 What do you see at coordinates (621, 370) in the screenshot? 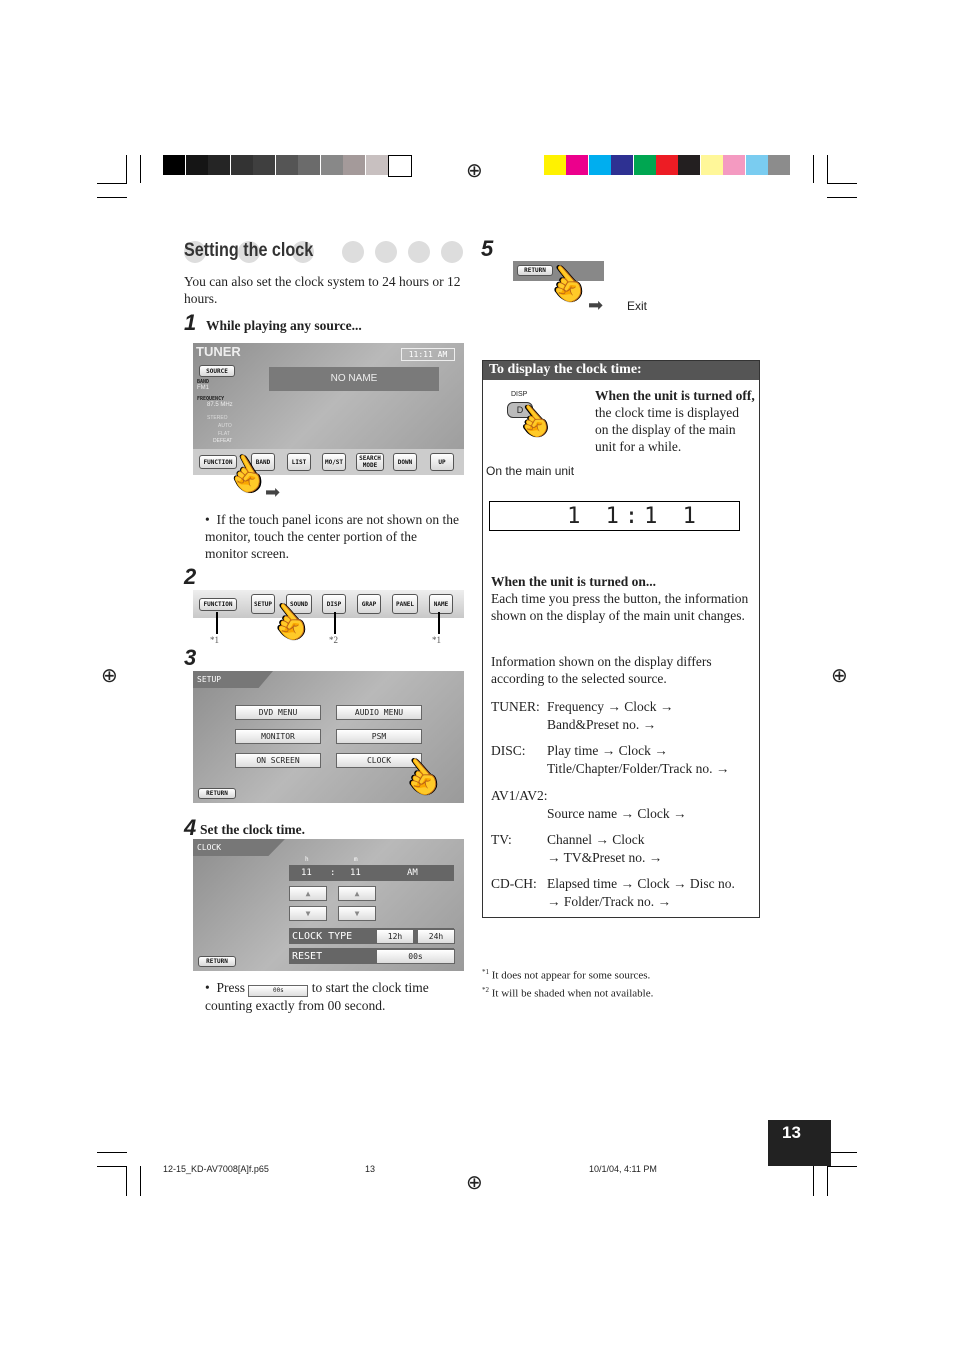
I see `box-title: To display the clock time:` at bounding box center [621, 370].